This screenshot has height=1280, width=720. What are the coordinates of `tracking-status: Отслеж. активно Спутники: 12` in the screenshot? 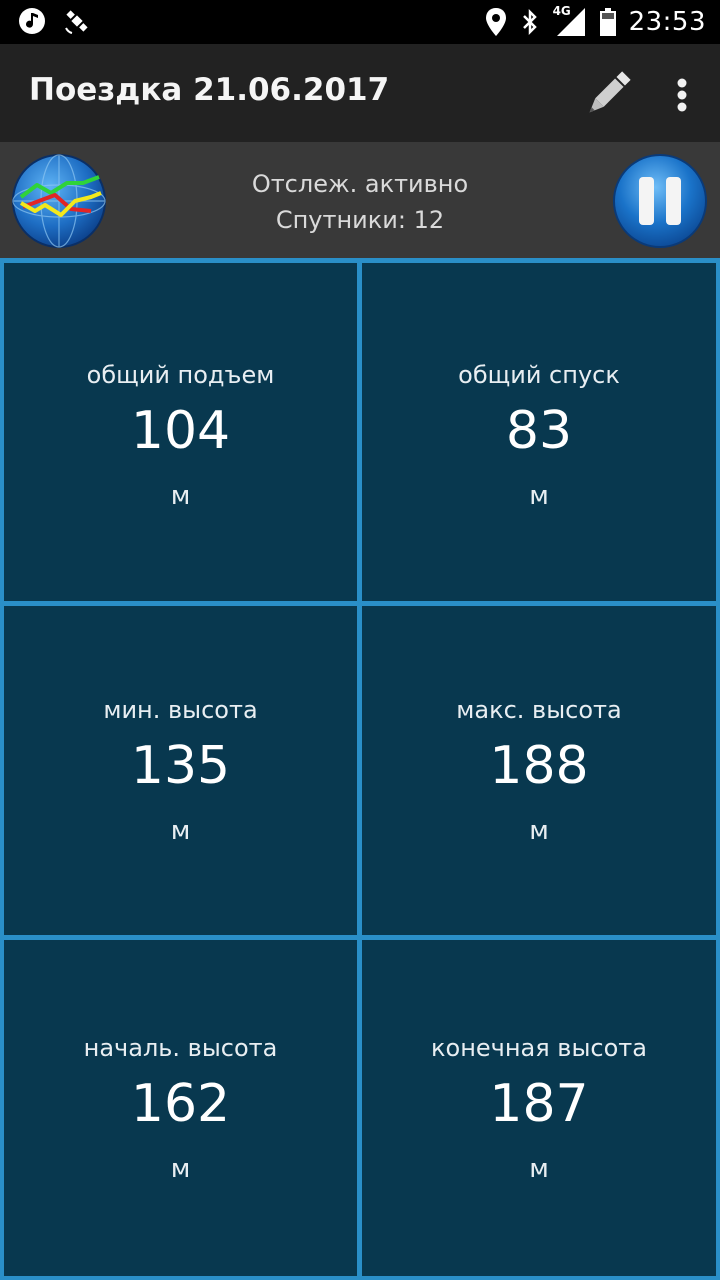 It's located at (360, 202).